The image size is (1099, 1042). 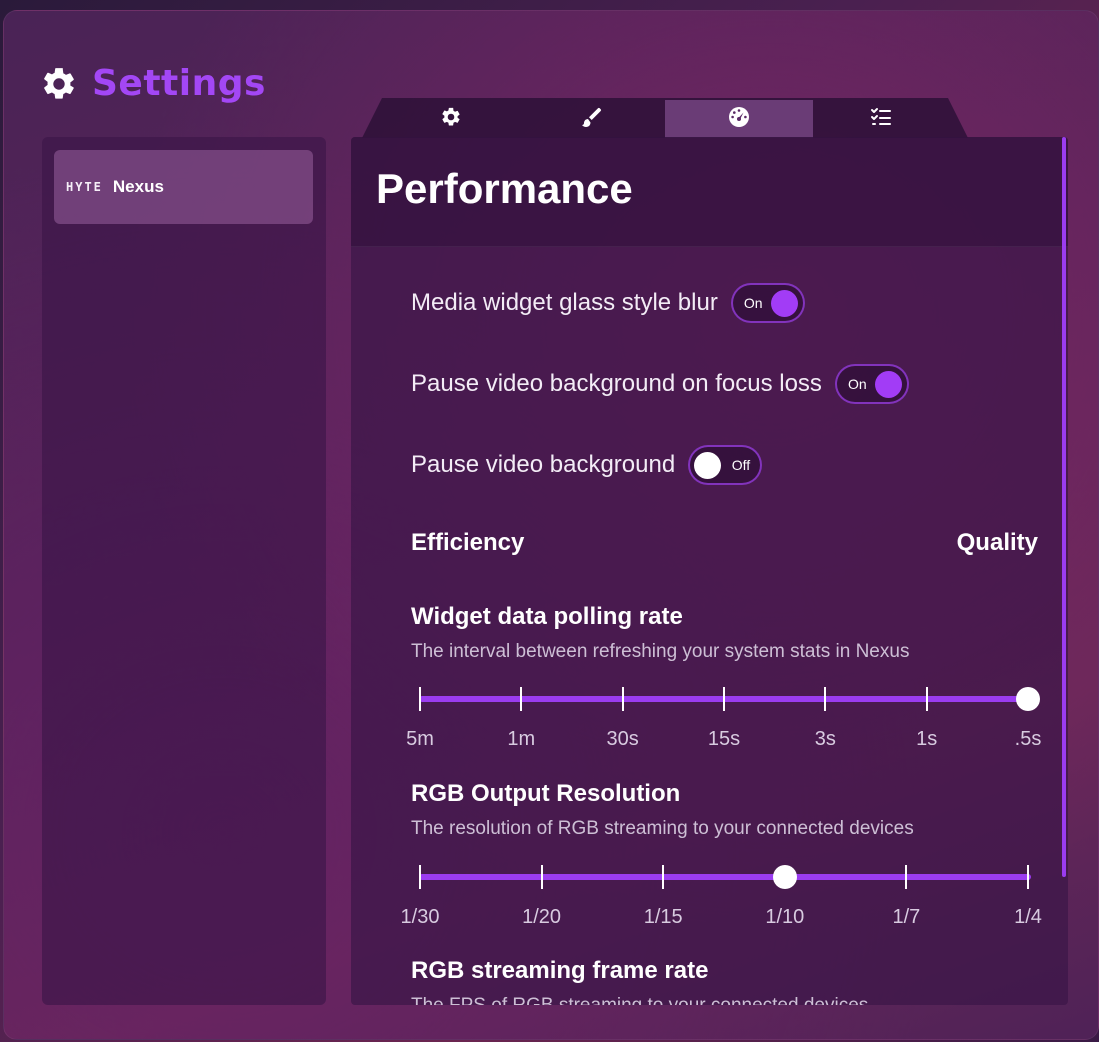 What do you see at coordinates (616, 383) in the screenshot?
I see `toggle-label: Pause video background on focus loss` at bounding box center [616, 383].